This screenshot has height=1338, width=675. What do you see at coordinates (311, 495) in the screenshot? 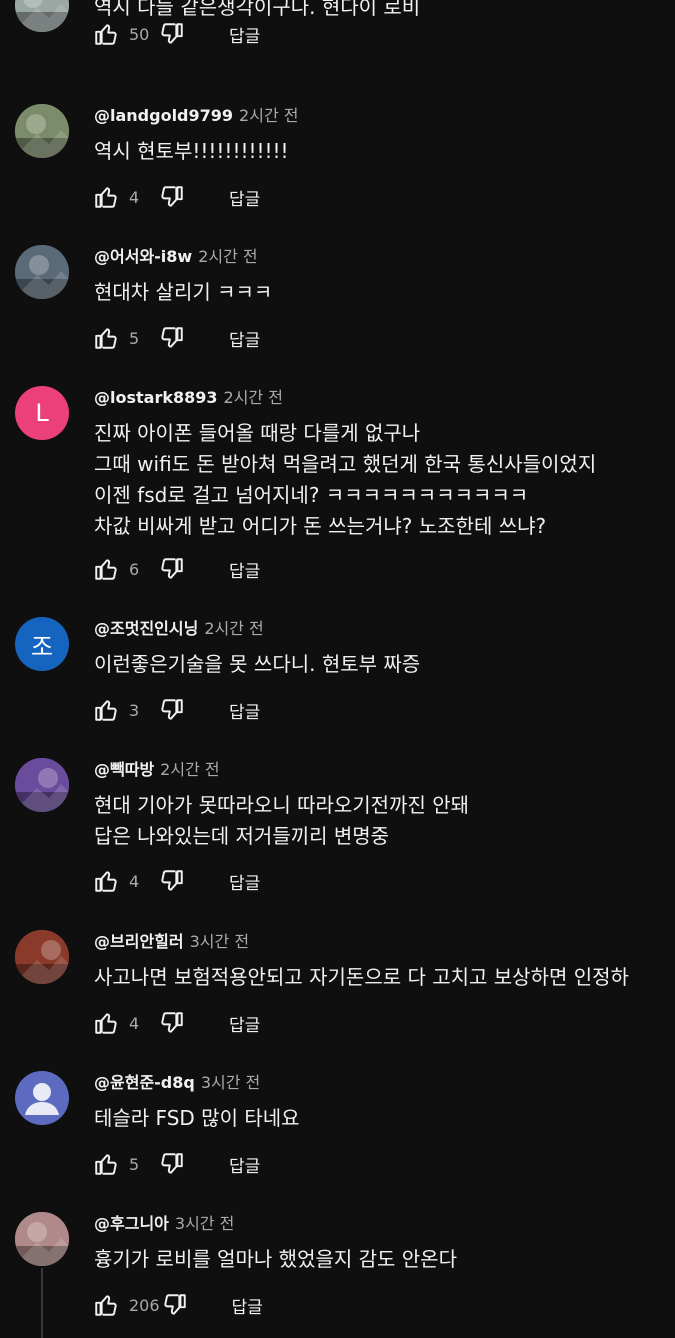
I see `comment-text-line: 이젠 fsd로 걸고 넘어지네? ㅋㅋㅋㅋㅋㅋㅋㅋㅋㅋㅋ` at bounding box center [311, 495].